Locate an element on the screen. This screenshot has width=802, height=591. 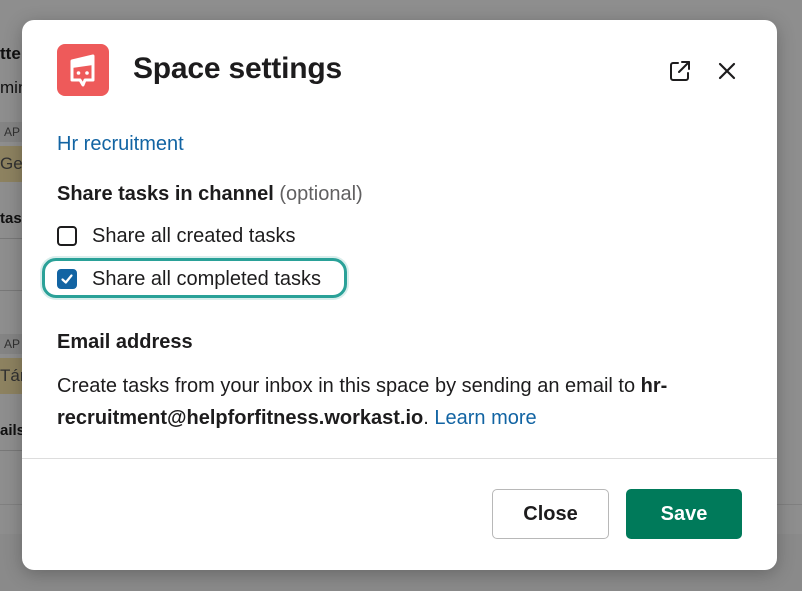
workast-chat-flag-icon is located at coordinates (83, 70).